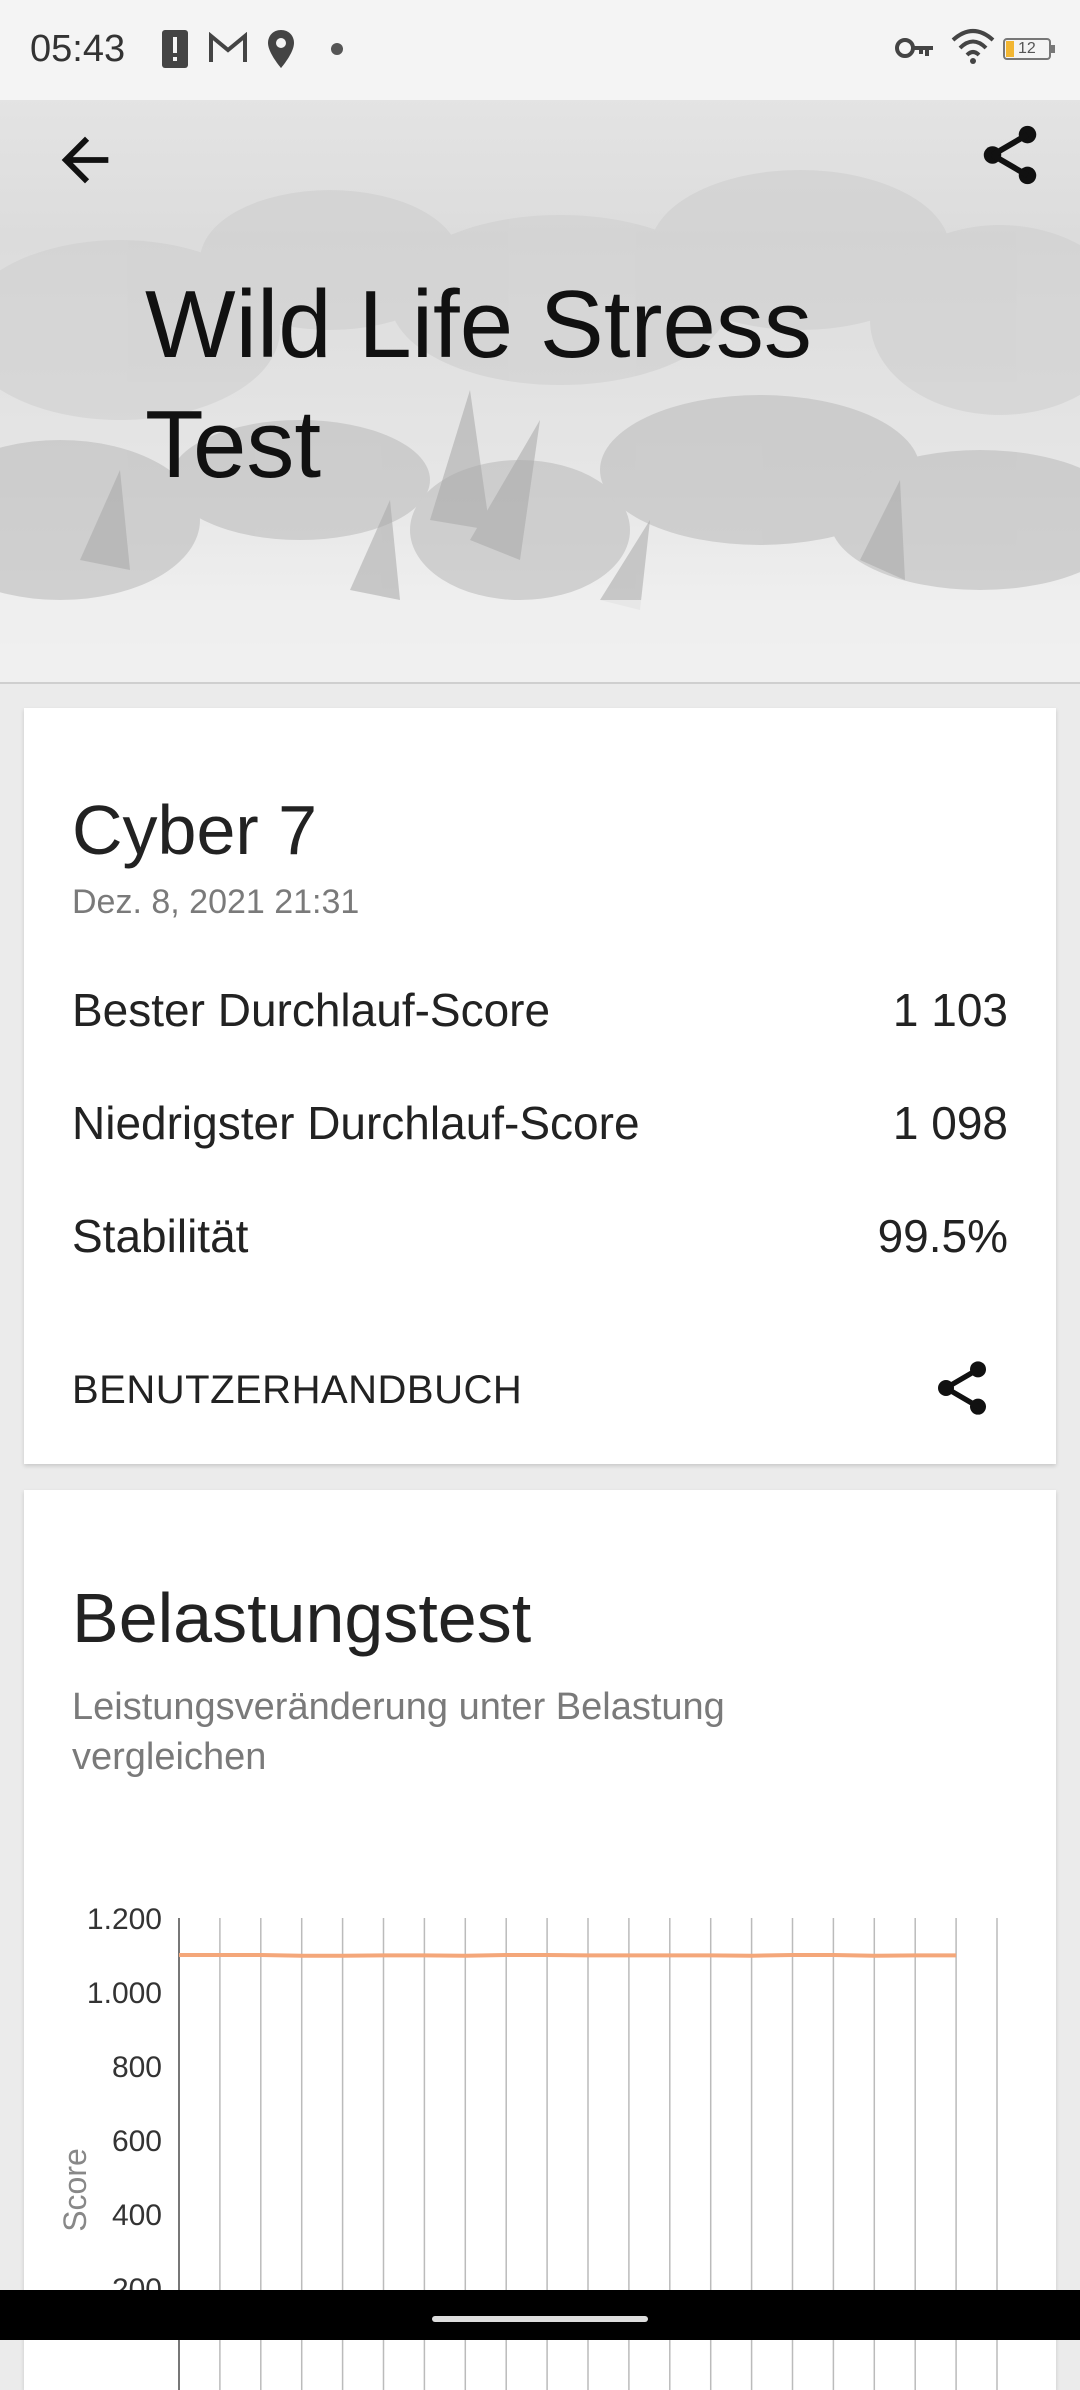  Describe the element at coordinates (950, 1010) in the screenshot. I see `best-score-value: 1 103` at that location.